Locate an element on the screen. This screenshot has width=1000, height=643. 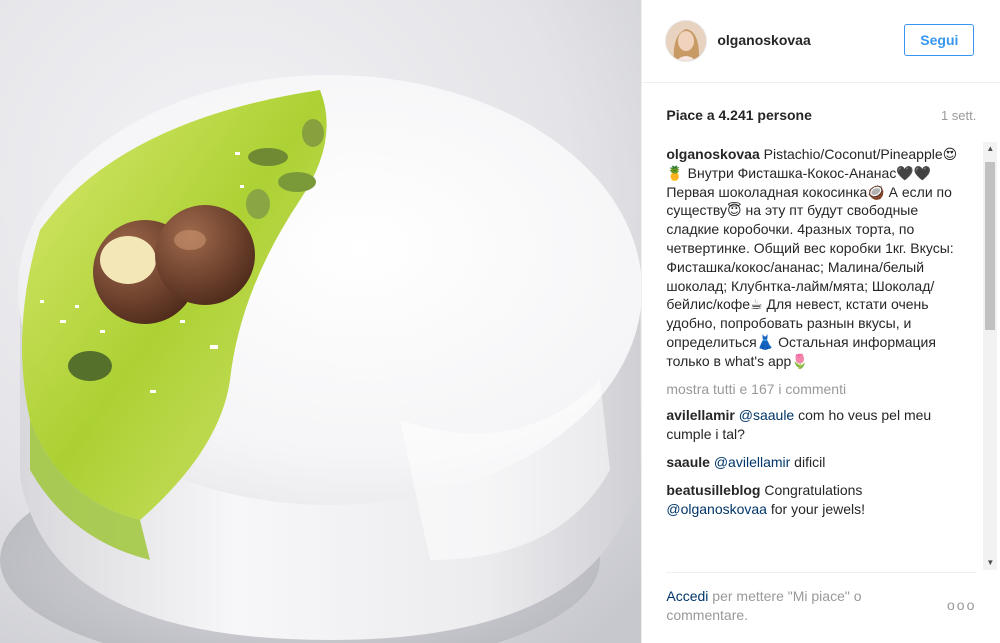
avatar is located at coordinates (686, 41).